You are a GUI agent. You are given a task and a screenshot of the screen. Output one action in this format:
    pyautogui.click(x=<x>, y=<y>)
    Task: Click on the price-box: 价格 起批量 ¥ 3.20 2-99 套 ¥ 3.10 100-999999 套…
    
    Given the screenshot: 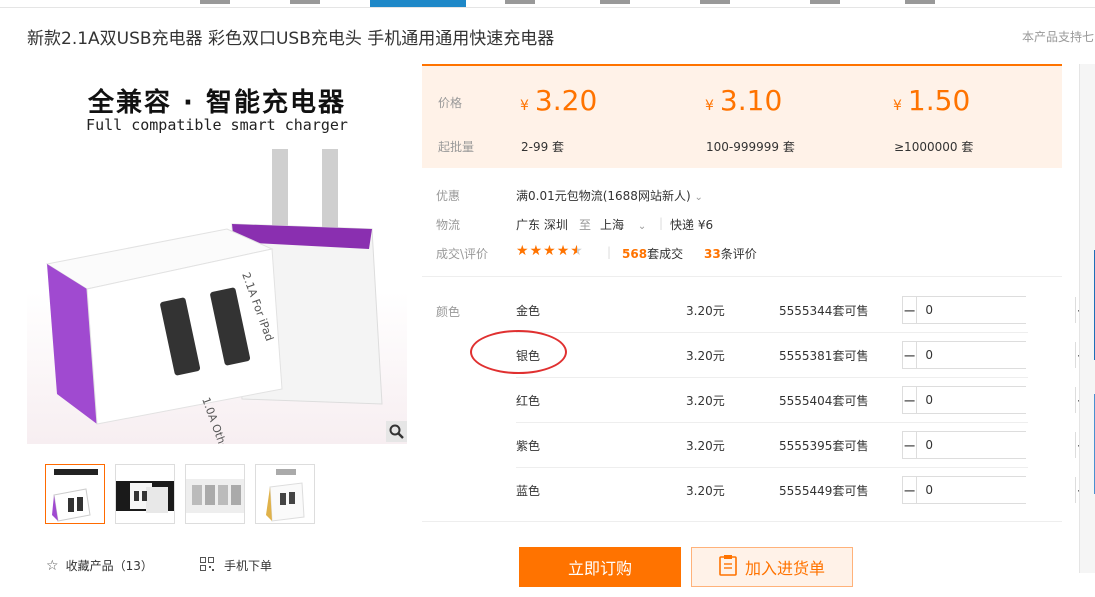 What is the action you would take?
    pyautogui.click(x=742, y=116)
    